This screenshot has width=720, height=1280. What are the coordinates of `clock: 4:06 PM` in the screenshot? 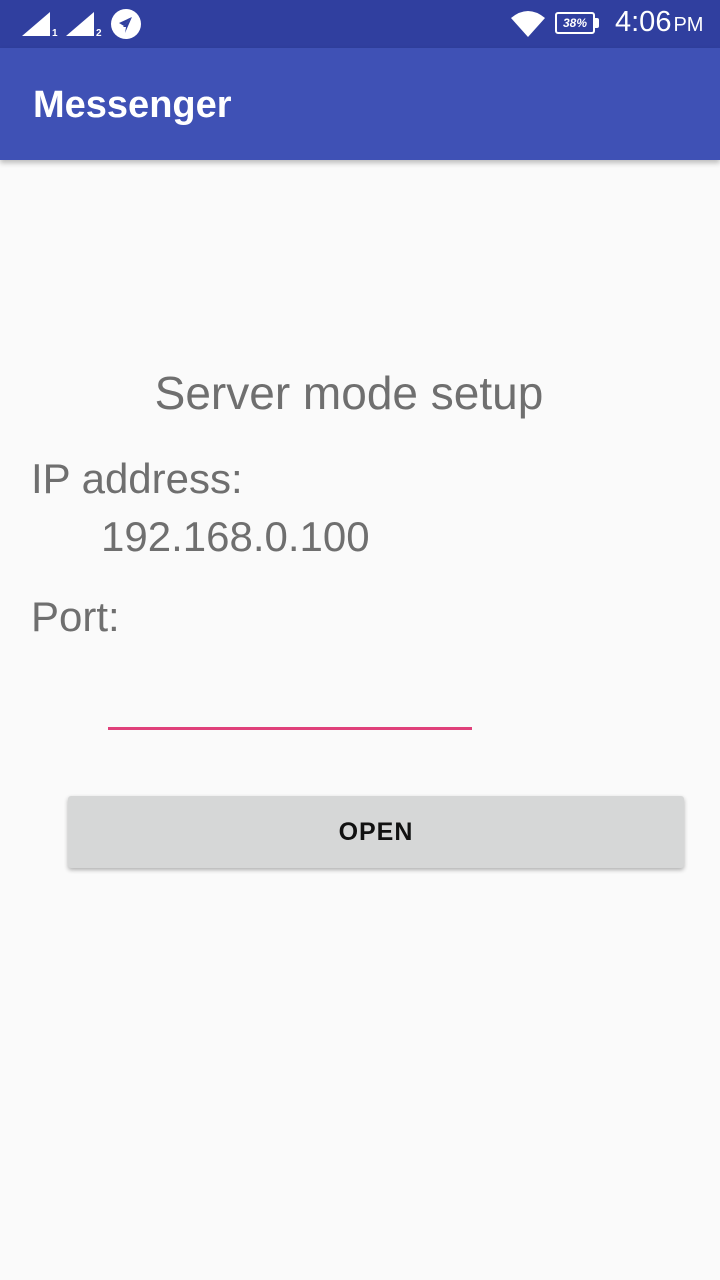 It's located at (659, 22).